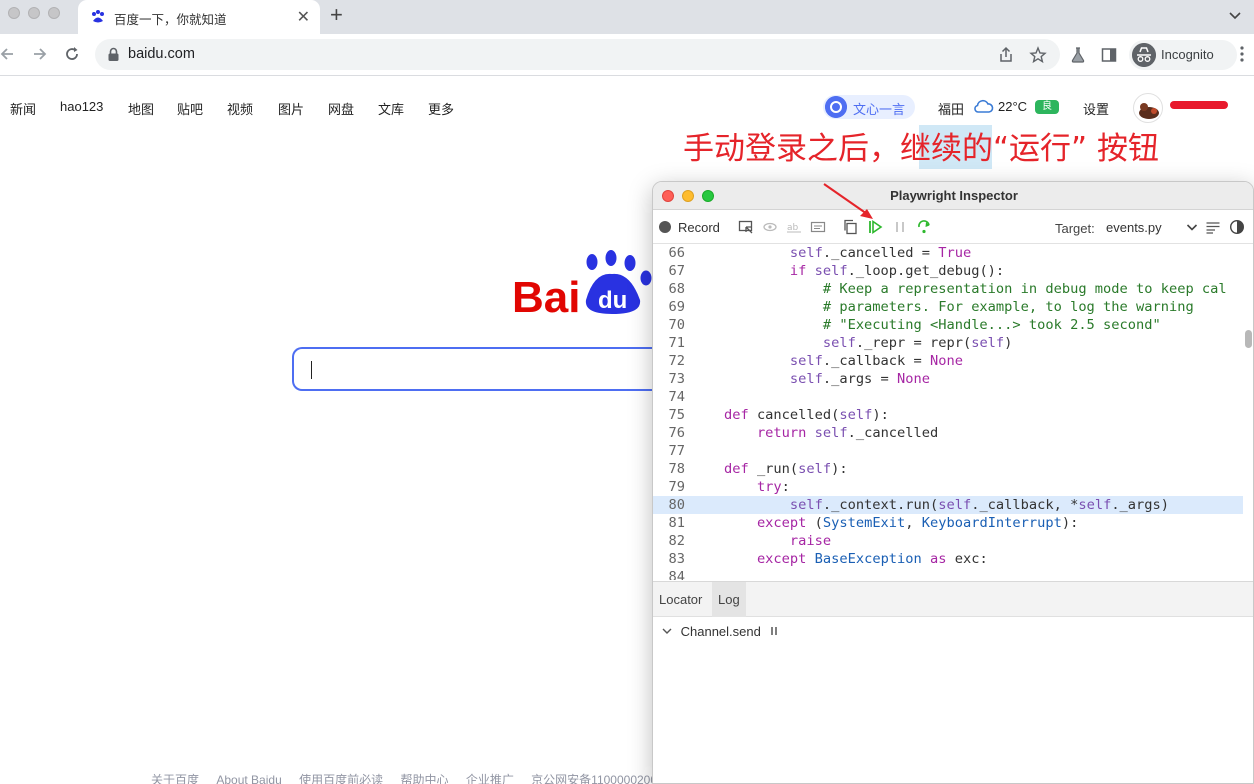  What do you see at coordinates (667, 631) in the screenshot?
I see `expand-chevron-icon` at bounding box center [667, 631].